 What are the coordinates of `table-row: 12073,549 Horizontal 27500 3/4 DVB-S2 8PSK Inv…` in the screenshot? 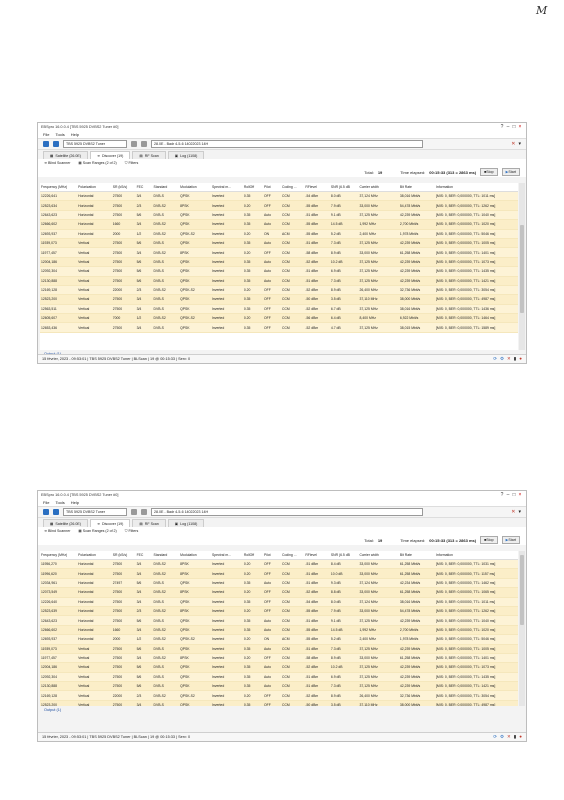 It's located at (279, 592).